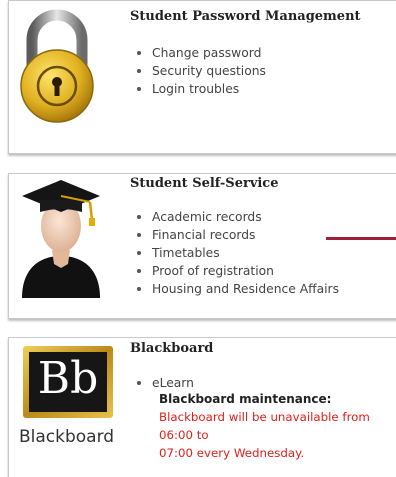  What do you see at coordinates (232, 453) in the screenshot?
I see `maintenance-line: 07:00 every Wednesday.` at bounding box center [232, 453].